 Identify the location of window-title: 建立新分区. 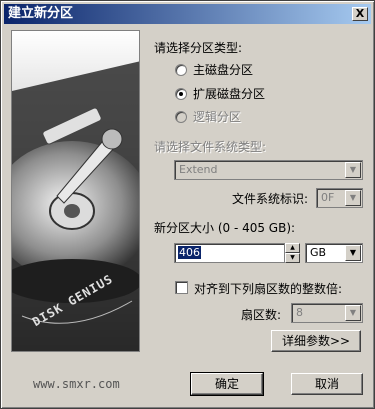
(41, 13).